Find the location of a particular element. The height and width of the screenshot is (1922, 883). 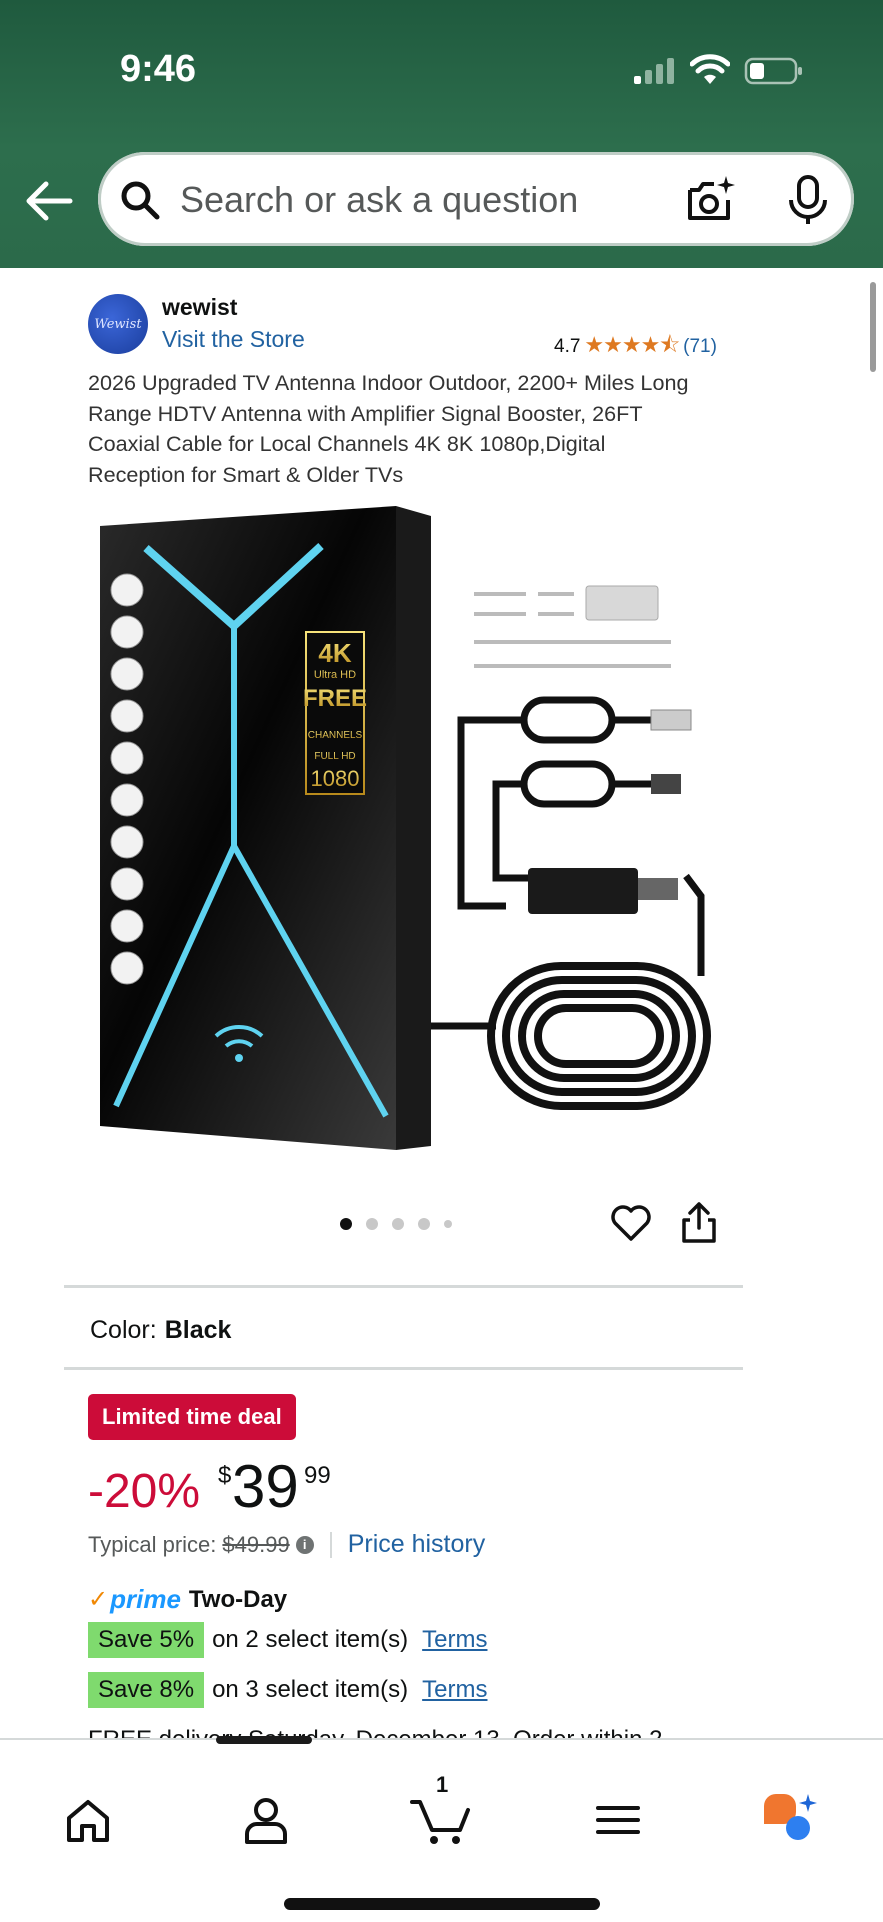

heart-icon is located at coordinates (631, 1222).